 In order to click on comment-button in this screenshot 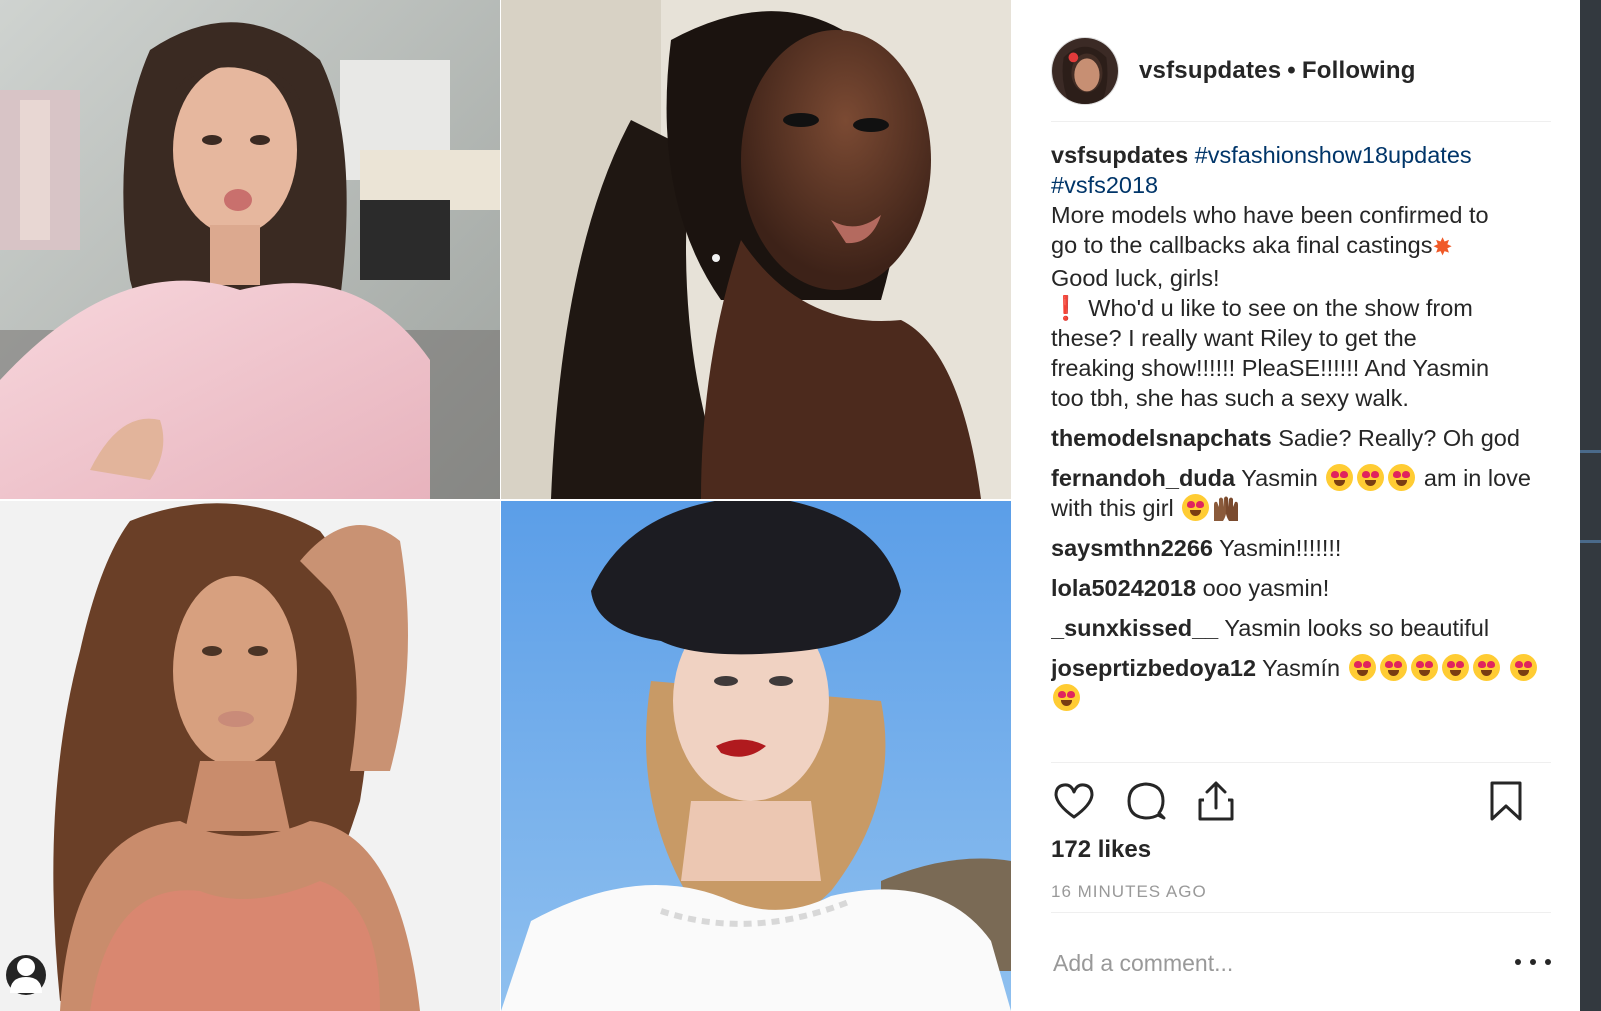, I will do `click(1146, 801)`.